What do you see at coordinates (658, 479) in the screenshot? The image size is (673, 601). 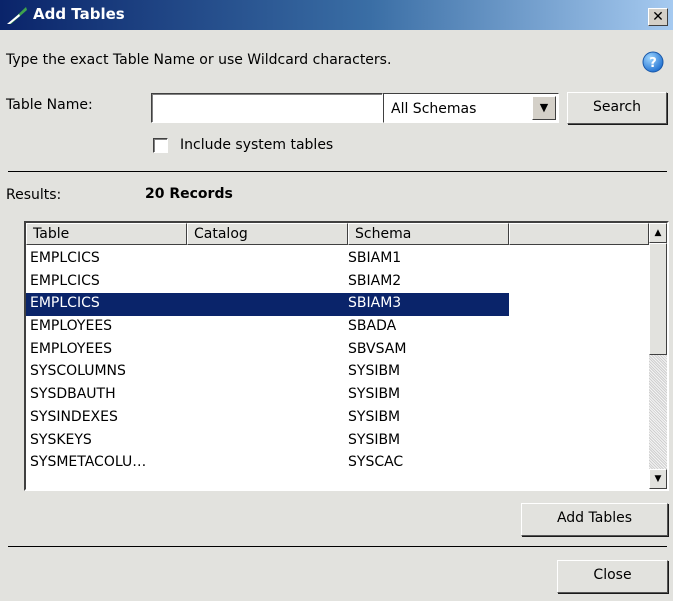 I see `scroll-down-icon: ▼` at bounding box center [658, 479].